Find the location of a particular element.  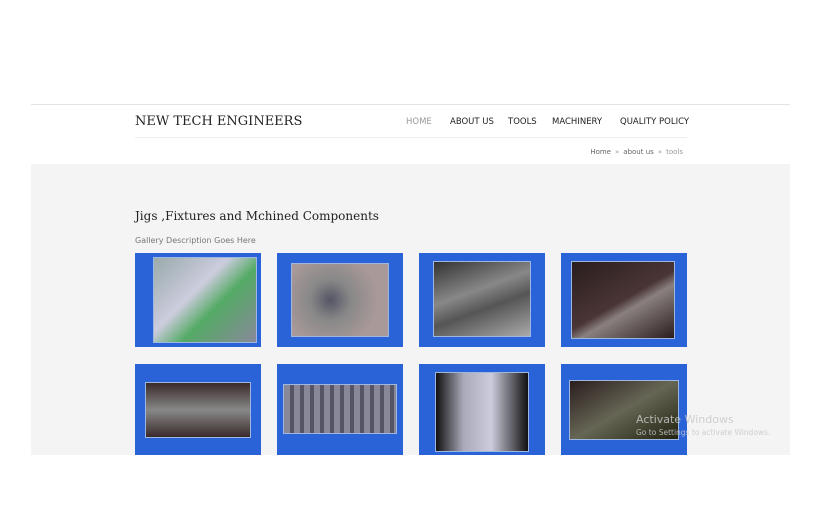

activation-watermark-title: Activate Windows is located at coordinates (685, 419).